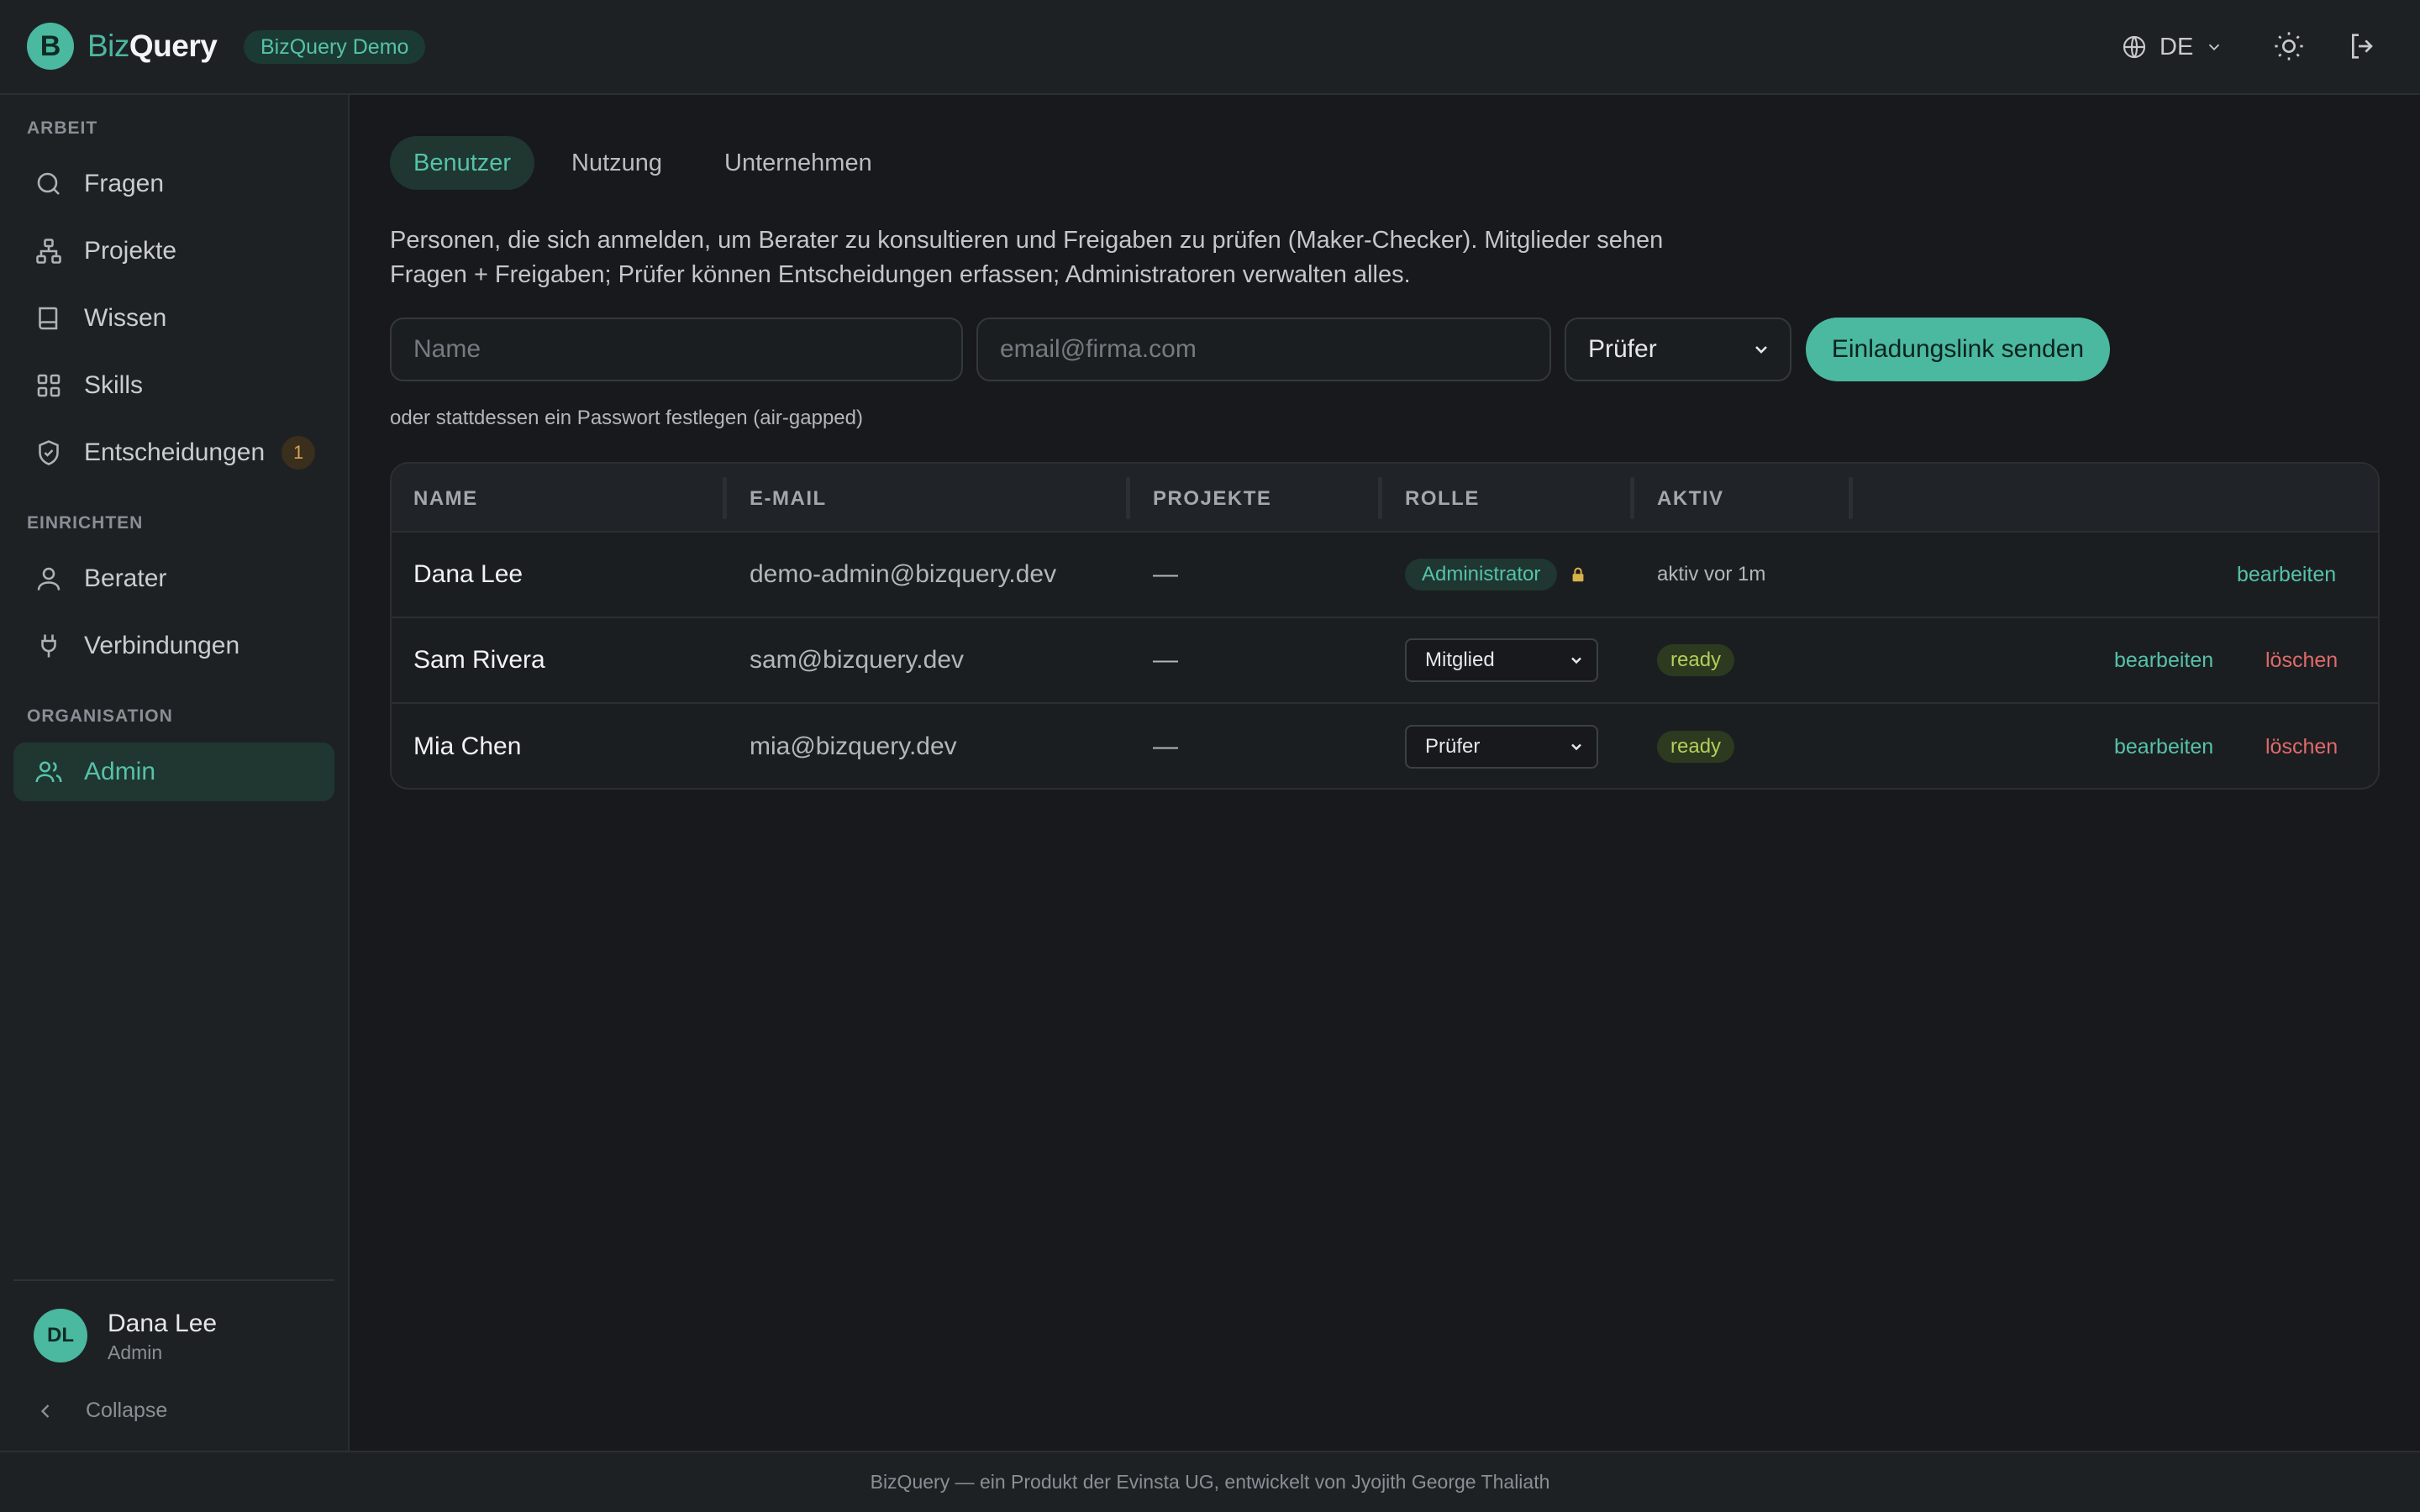  Describe the element at coordinates (60, 1335) in the screenshot. I see `avatar: DL` at that location.